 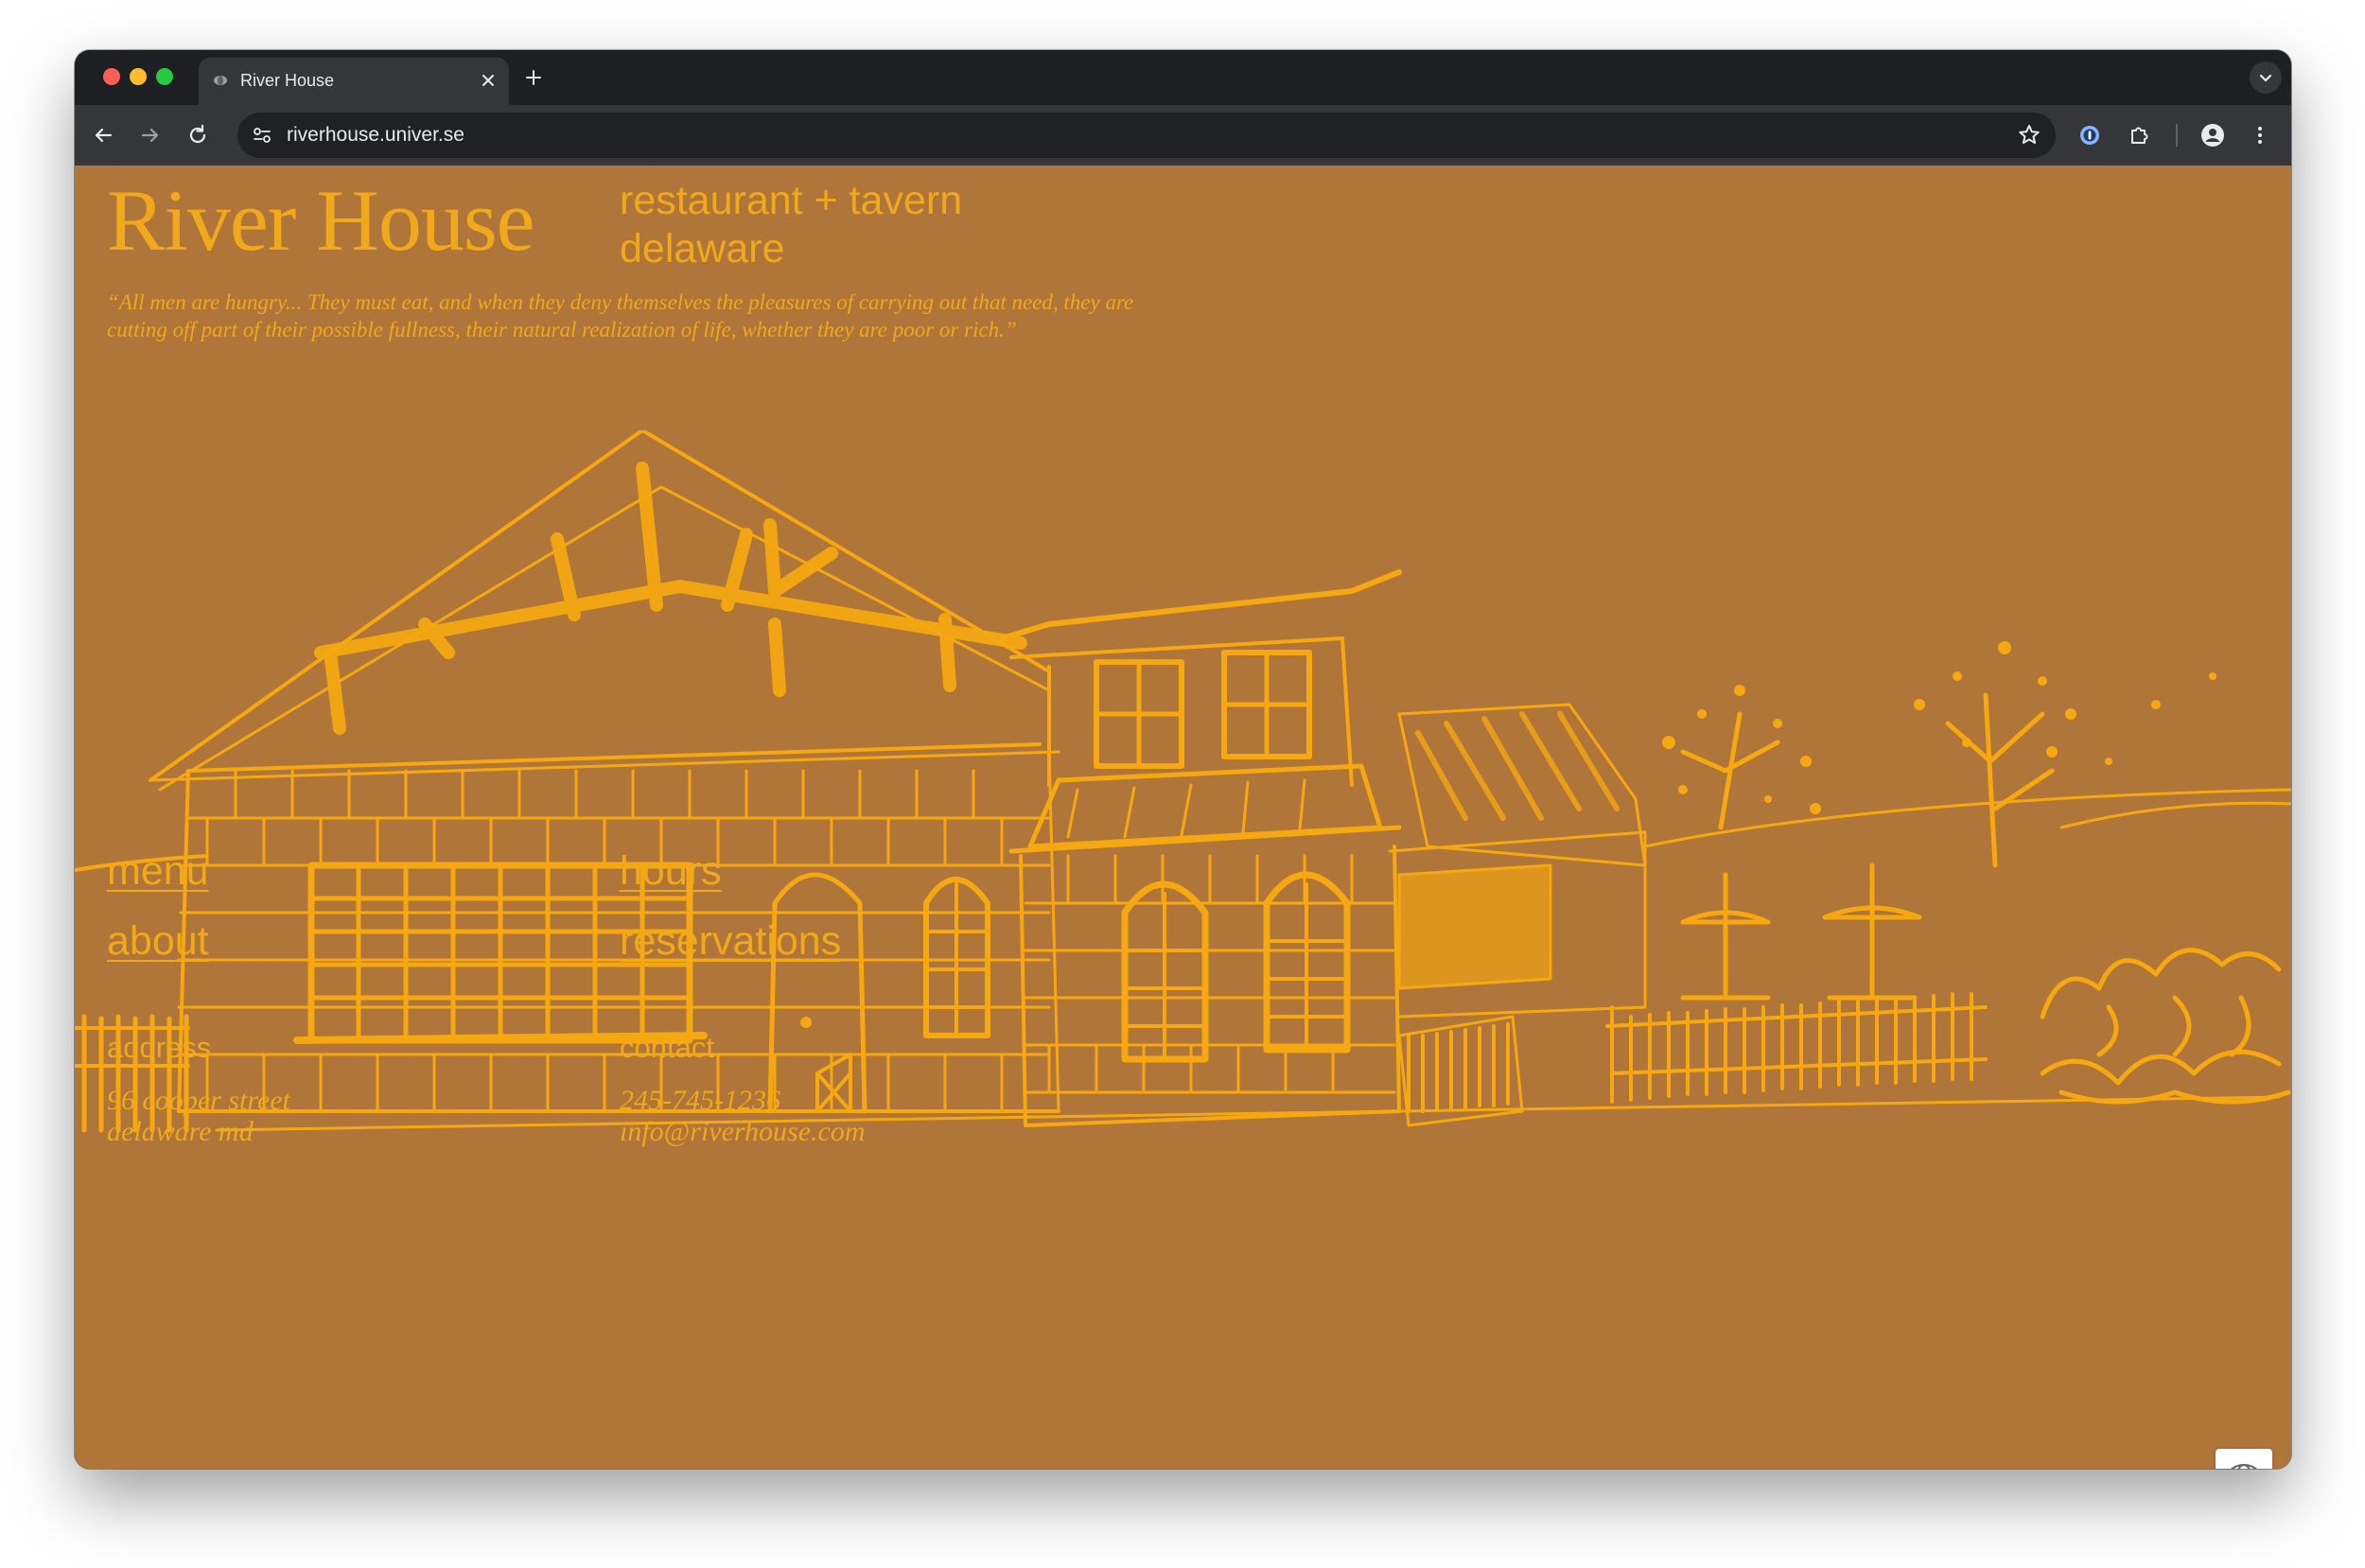 What do you see at coordinates (103, 135) in the screenshot?
I see `back-icon` at bounding box center [103, 135].